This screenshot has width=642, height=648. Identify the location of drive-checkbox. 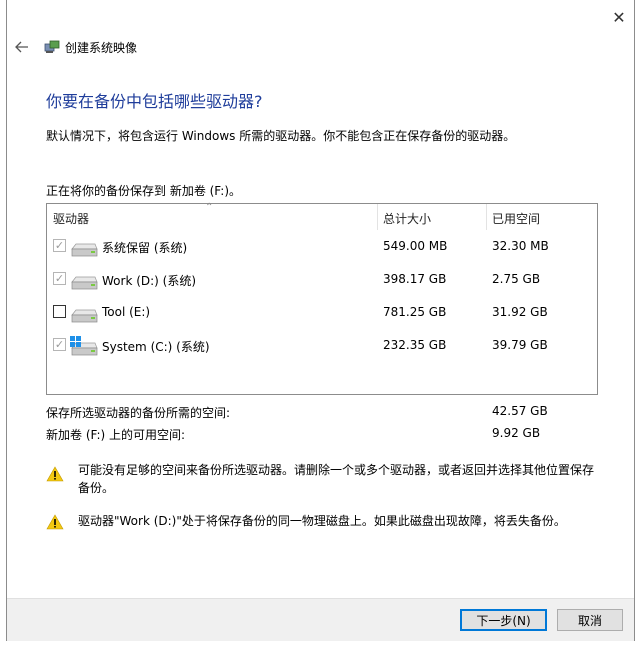
(59, 311).